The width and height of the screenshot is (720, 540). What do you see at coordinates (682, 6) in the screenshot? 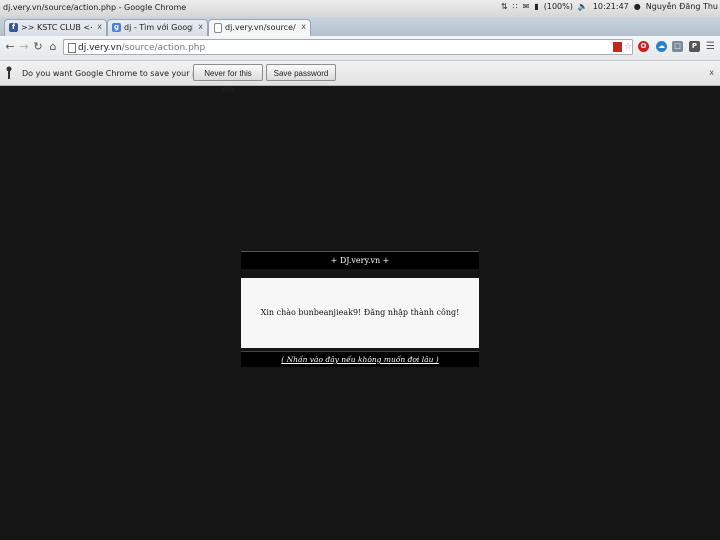
I see `user-name: Nguyễn Đăng Thu` at bounding box center [682, 6].